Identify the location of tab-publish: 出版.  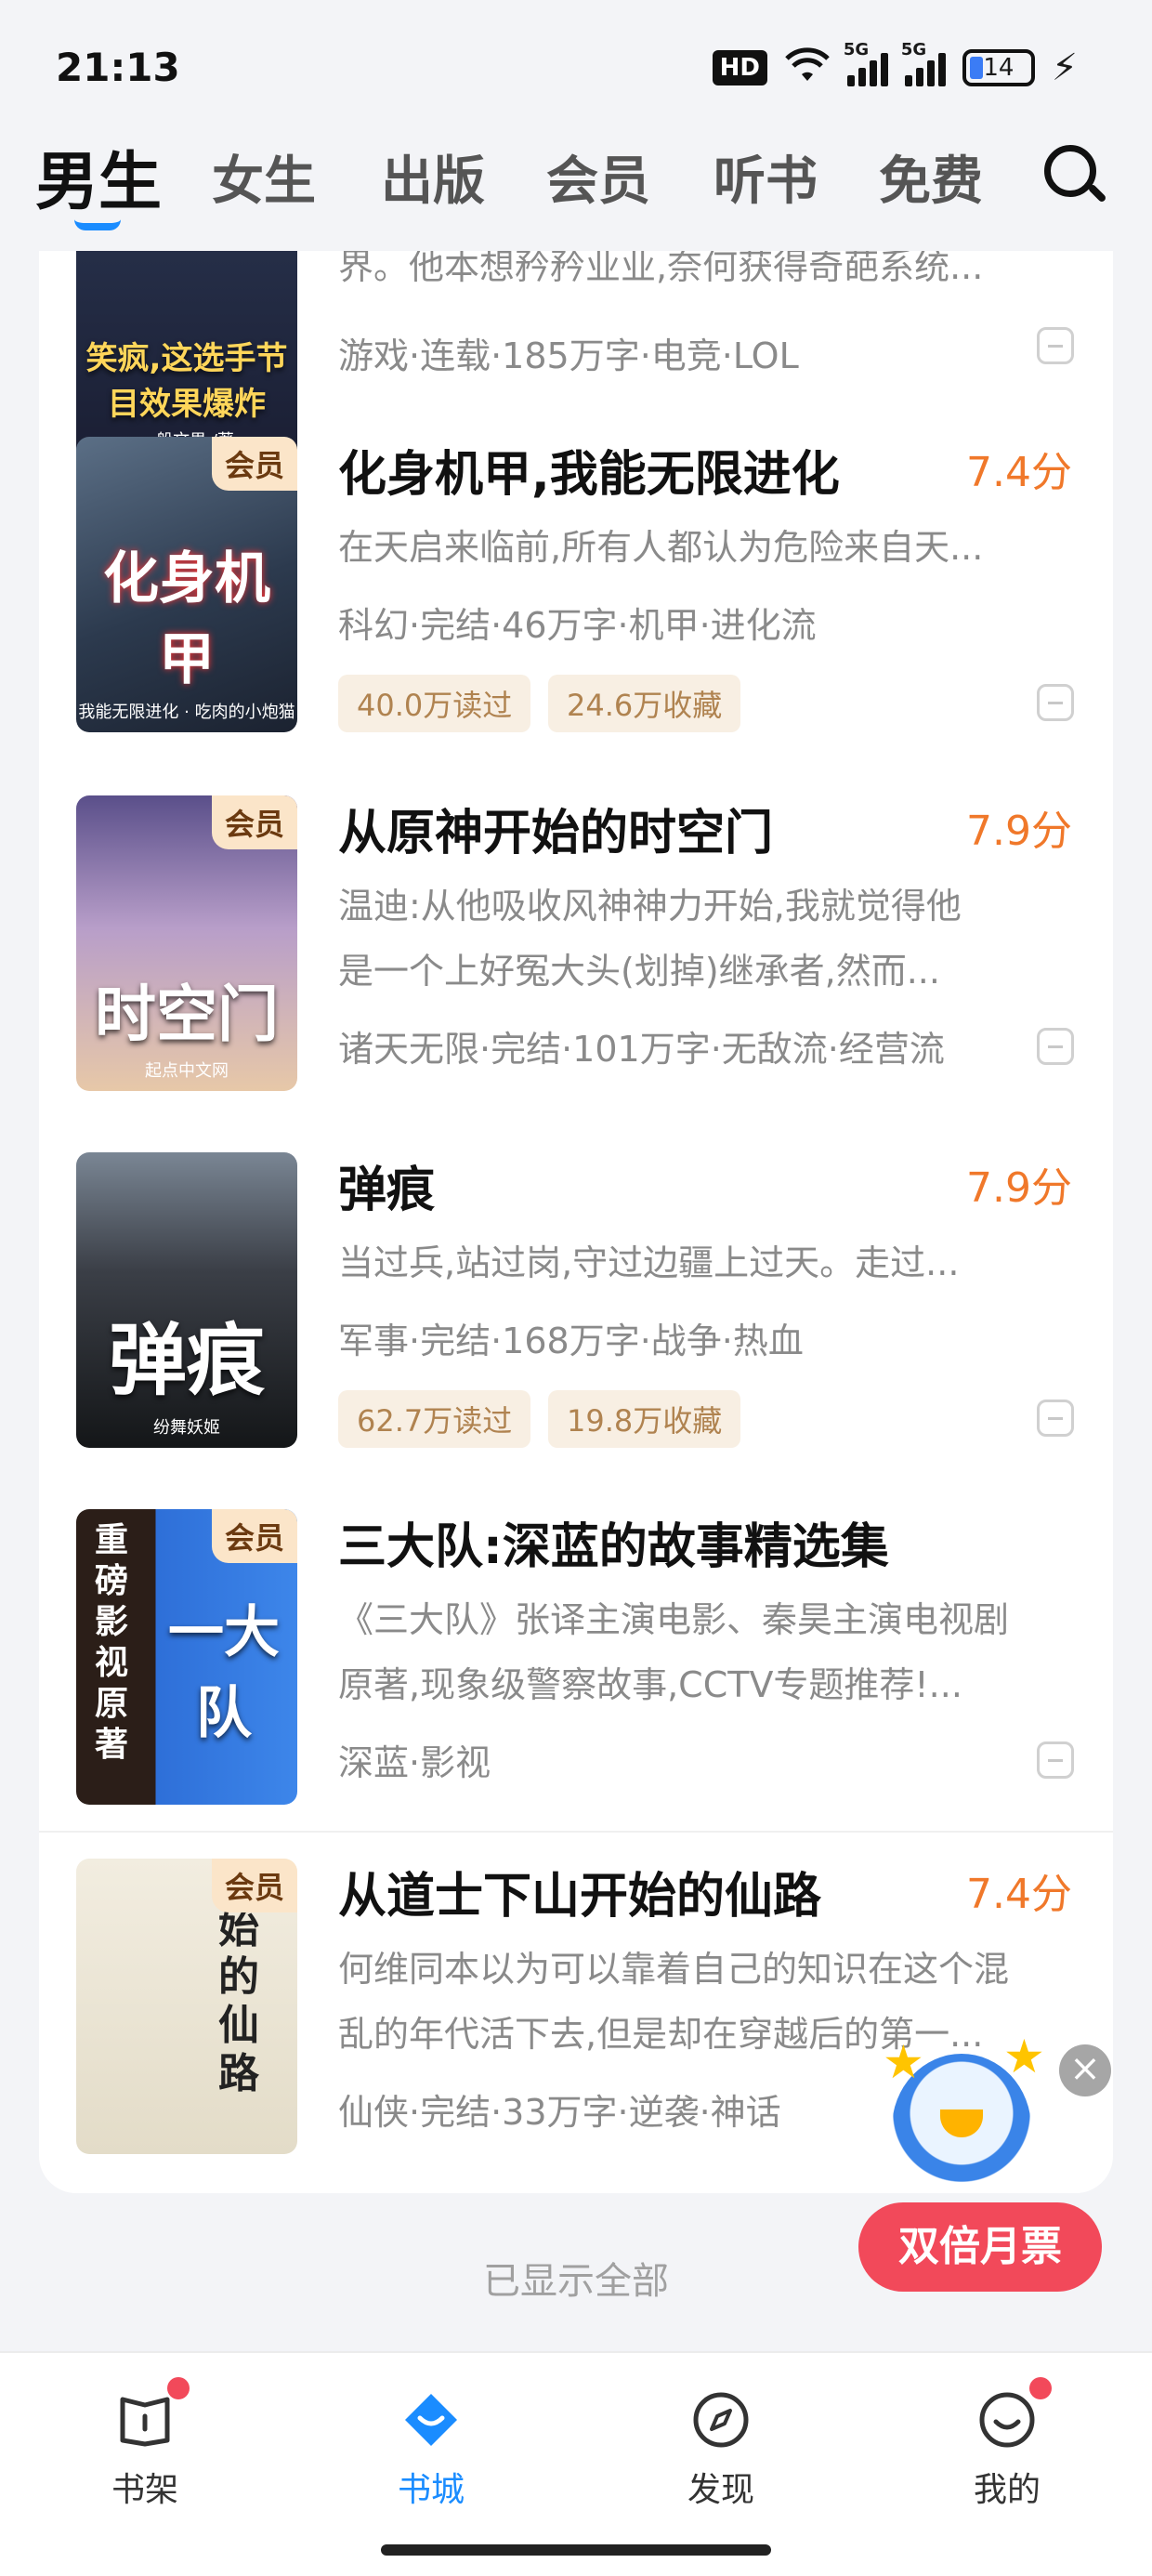
(433, 177).